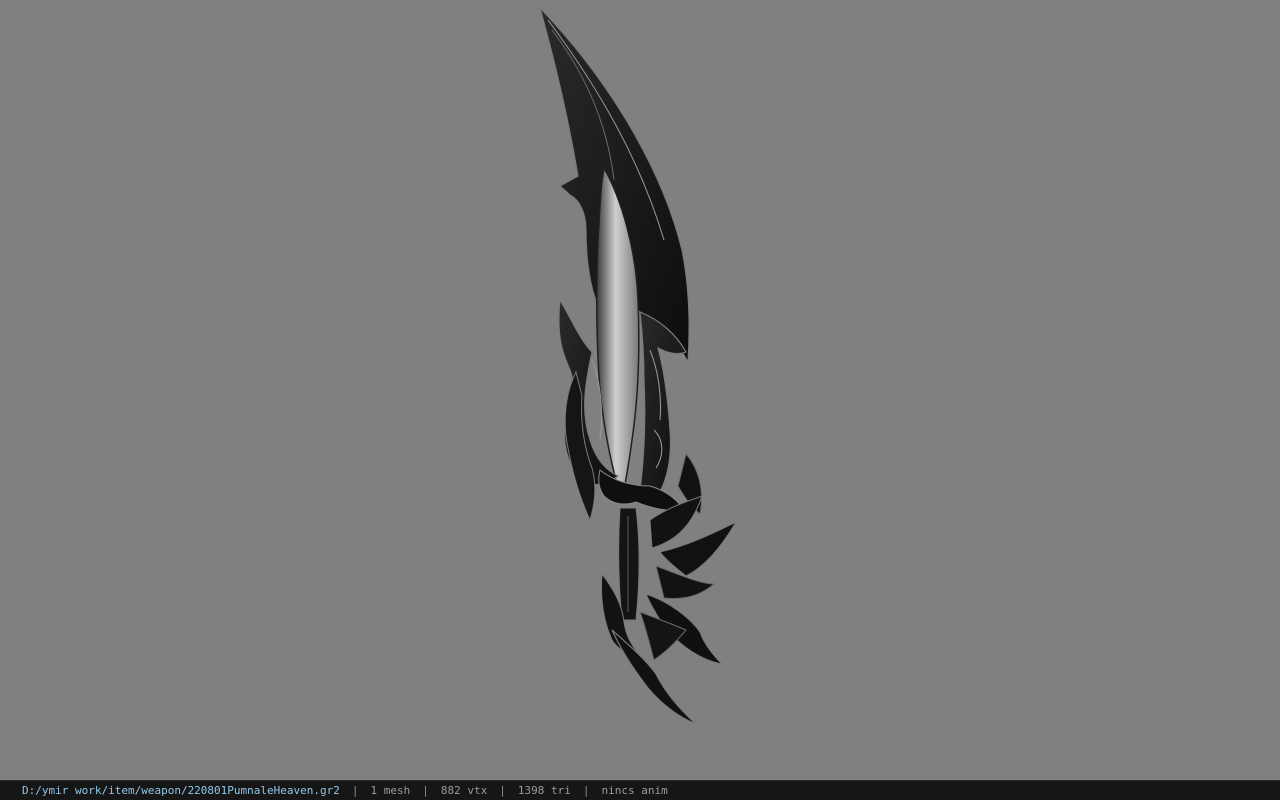  What do you see at coordinates (638, 366) in the screenshot?
I see `dagger-model-icon` at bounding box center [638, 366].